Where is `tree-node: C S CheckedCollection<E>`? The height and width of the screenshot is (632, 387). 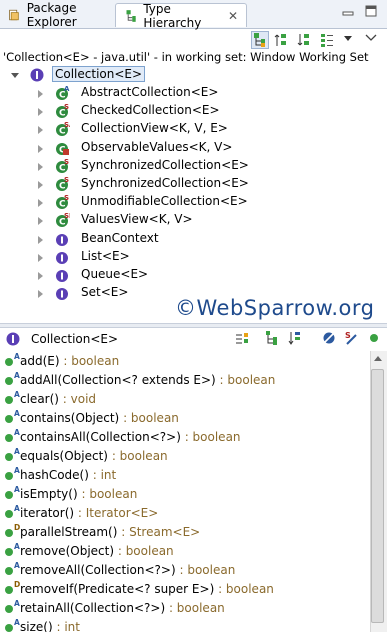 tree-node: C S CheckedCollection<E> is located at coordinates (193, 111).